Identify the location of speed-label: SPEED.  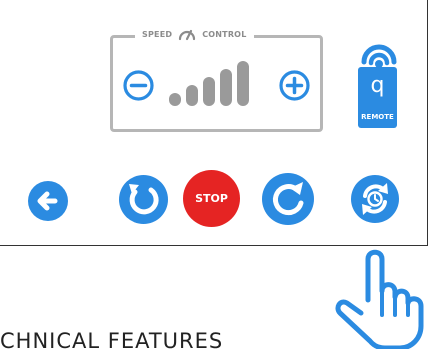
(157, 34).